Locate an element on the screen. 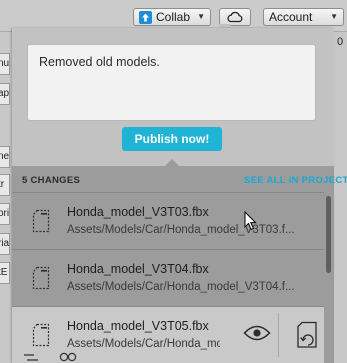 The height and width of the screenshot is (363, 347). revert-icon is located at coordinates (307, 335).